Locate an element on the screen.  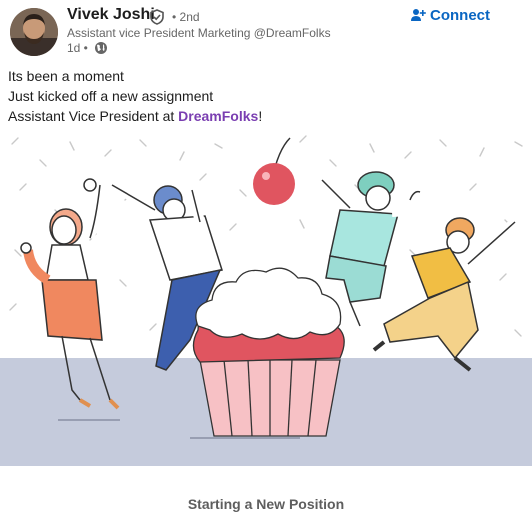
author-name: Vivek Joshi is located at coordinates (111, 15).